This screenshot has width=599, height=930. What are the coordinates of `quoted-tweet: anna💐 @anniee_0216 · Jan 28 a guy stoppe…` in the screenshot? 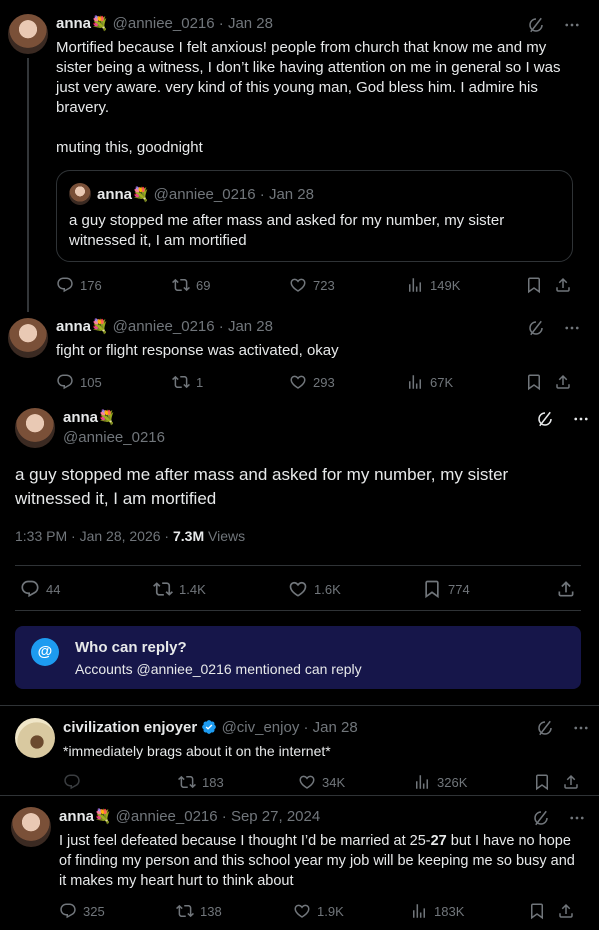 It's located at (314, 216).